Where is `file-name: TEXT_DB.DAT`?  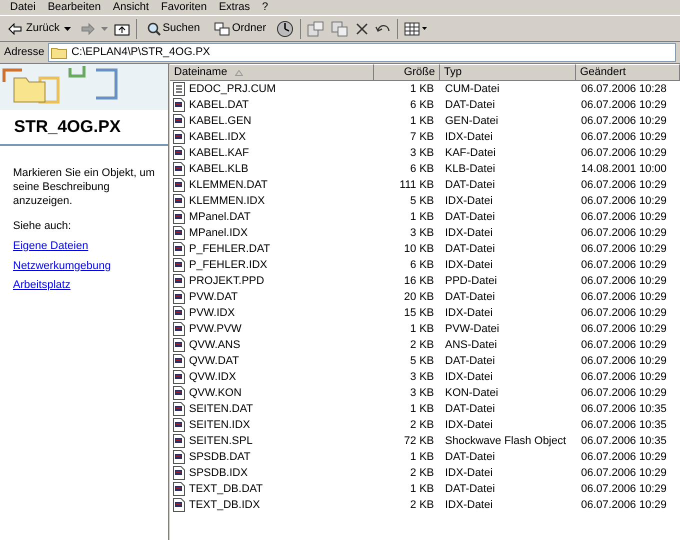
file-name: TEXT_DB.DAT is located at coordinates (226, 489).